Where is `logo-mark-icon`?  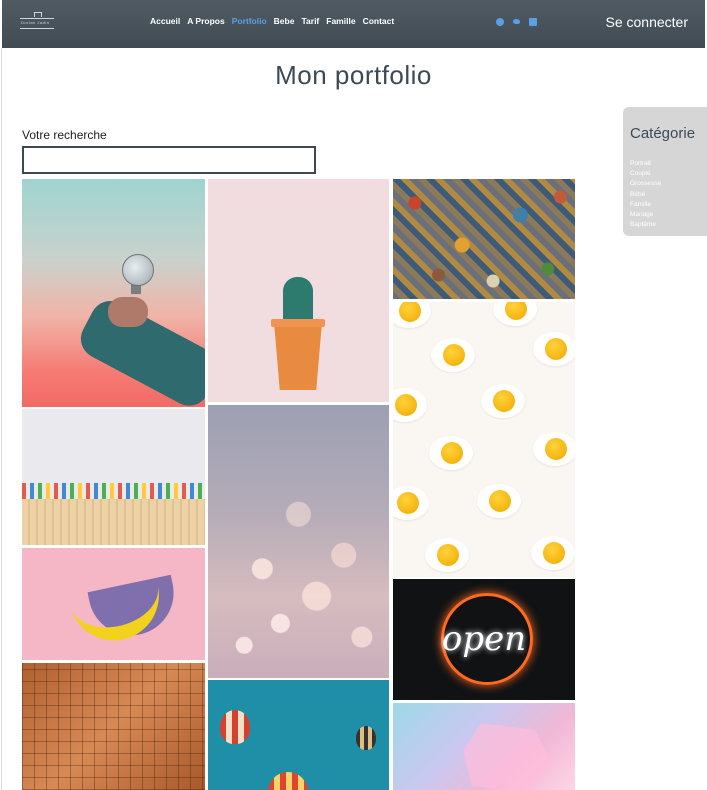
logo-mark-icon is located at coordinates (38, 14).